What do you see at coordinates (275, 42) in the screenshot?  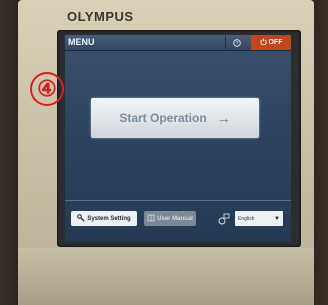 I see `power-off-label: OFF` at bounding box center [275, 42].